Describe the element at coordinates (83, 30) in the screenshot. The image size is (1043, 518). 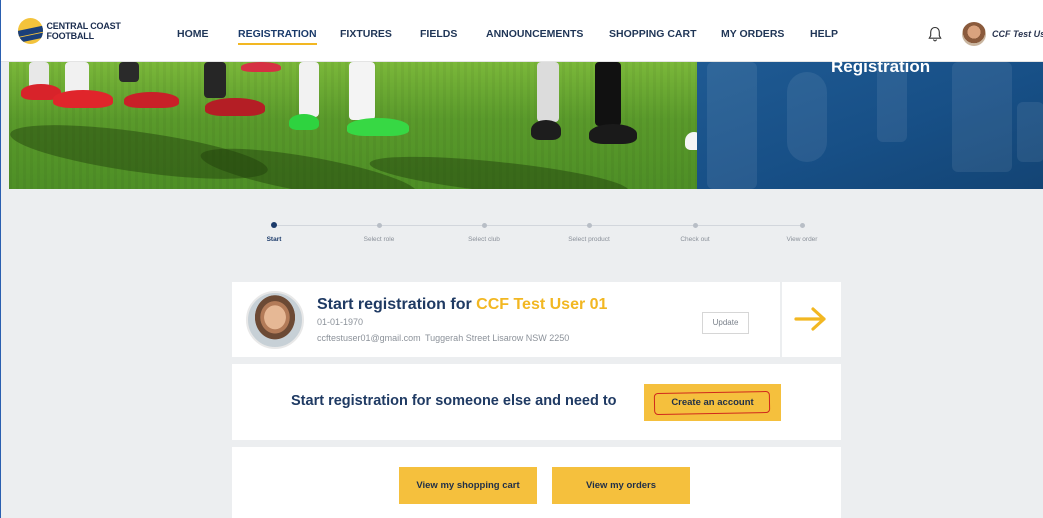
I see `logo-text: CENTRAL COAST FOOTBALL` at that location.